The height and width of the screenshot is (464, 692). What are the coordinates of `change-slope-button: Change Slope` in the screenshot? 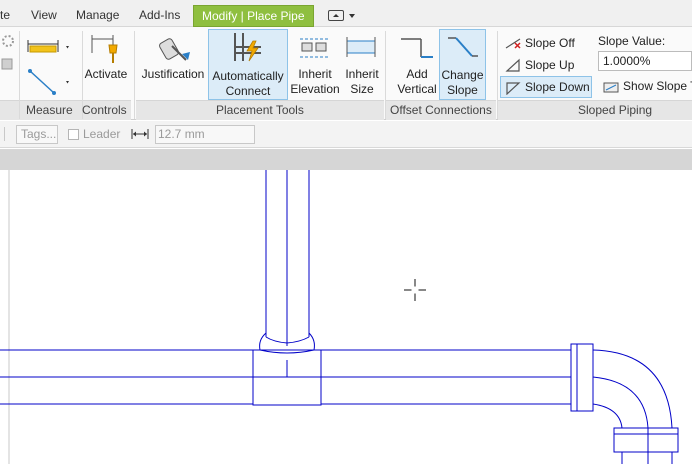 It's located at (462, 64).